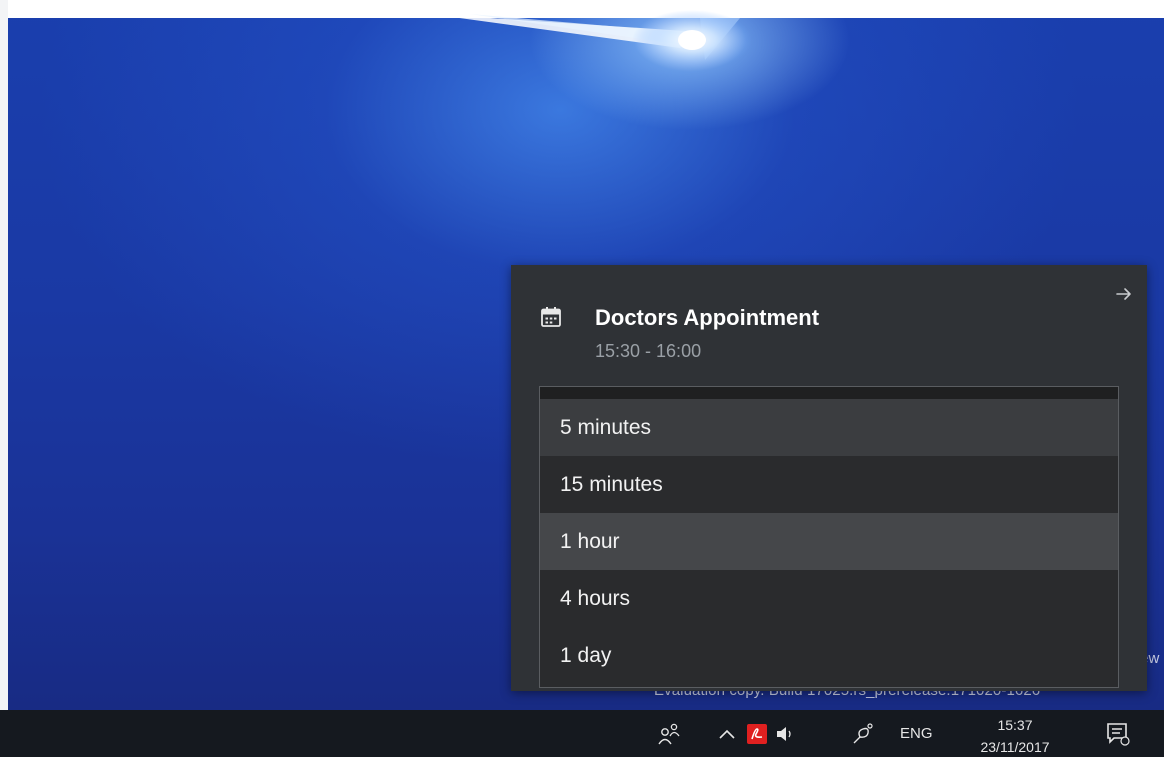 This screenshot has height=757, width=1164. Describe the element at coordinates (829, 655) in the screenshot. I see `snooze-option-1-day: 1 day` at that location.